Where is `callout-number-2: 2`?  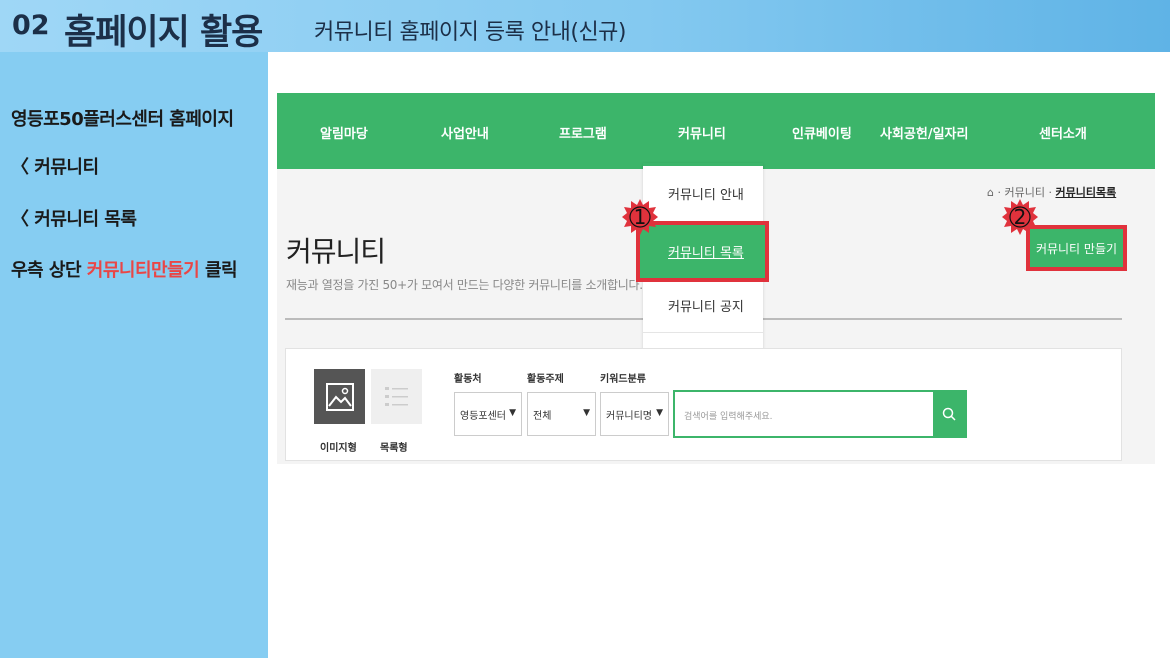
callout-number-2: 2 is located at coordinates (1020, 217).